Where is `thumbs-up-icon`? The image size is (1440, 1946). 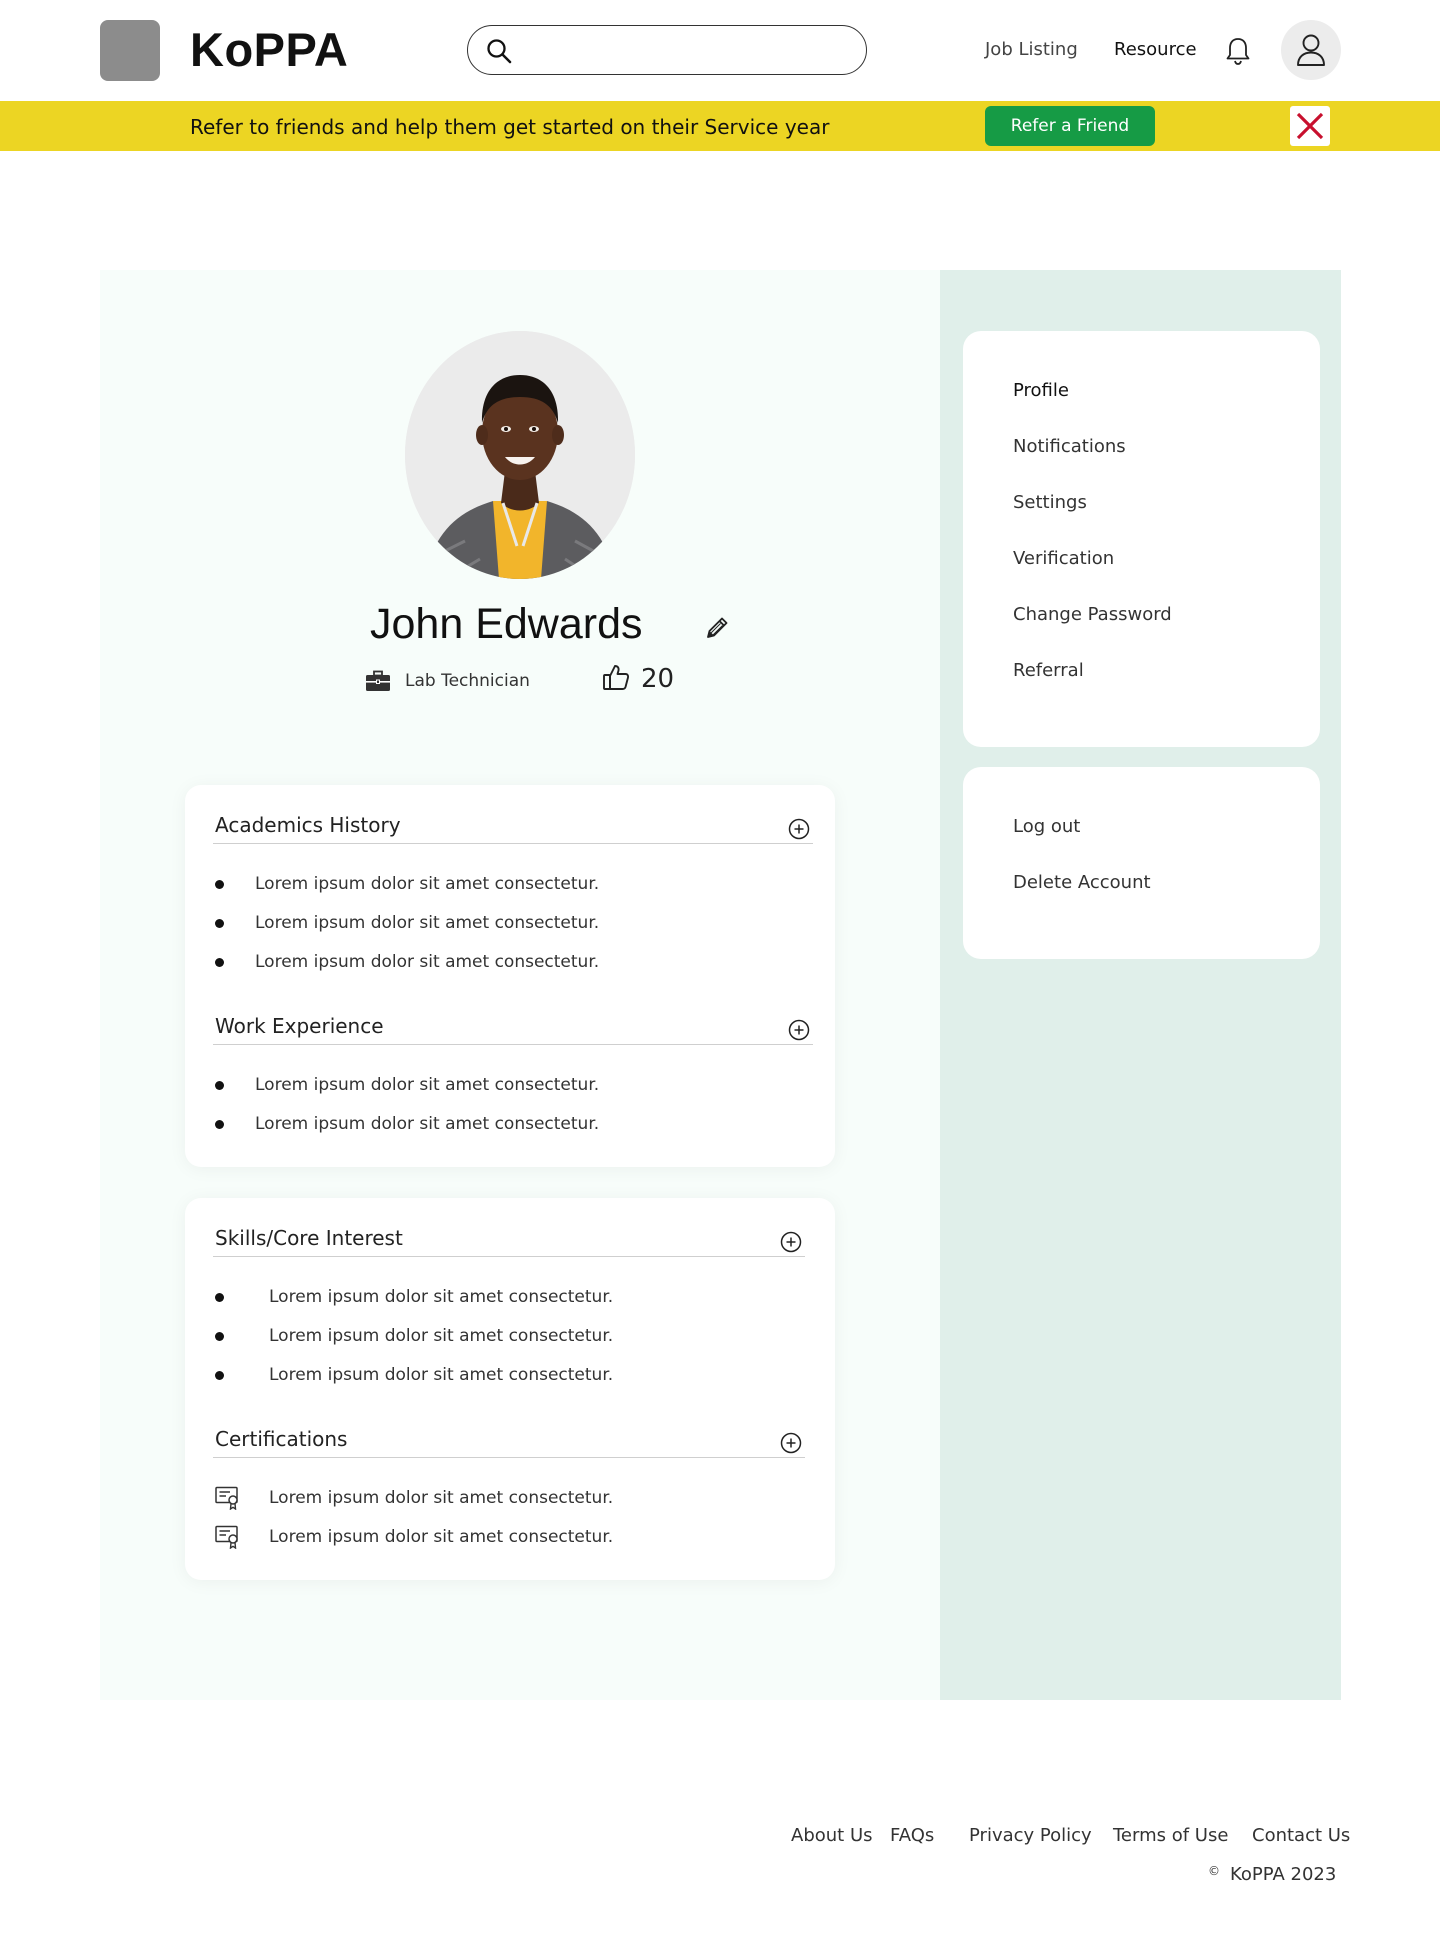
thumbs-up-icon is located at coordinates (616, 677).